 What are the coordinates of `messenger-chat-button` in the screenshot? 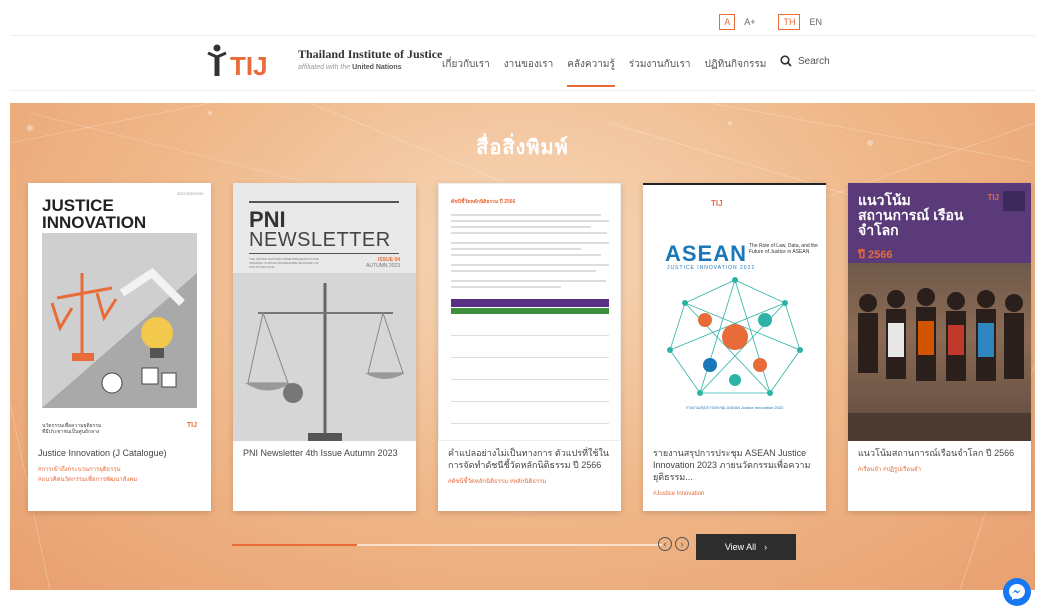 It's located at (1017, 592).